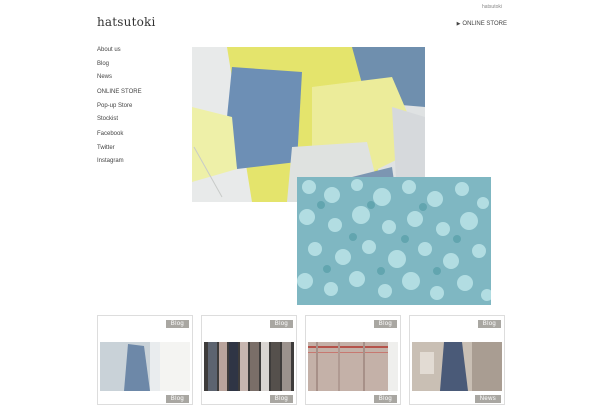 This screenshot has width=600, height=405. Describe the element at coordinates (487, 399) in the screenshot. I see `category-badge: News` at that location.